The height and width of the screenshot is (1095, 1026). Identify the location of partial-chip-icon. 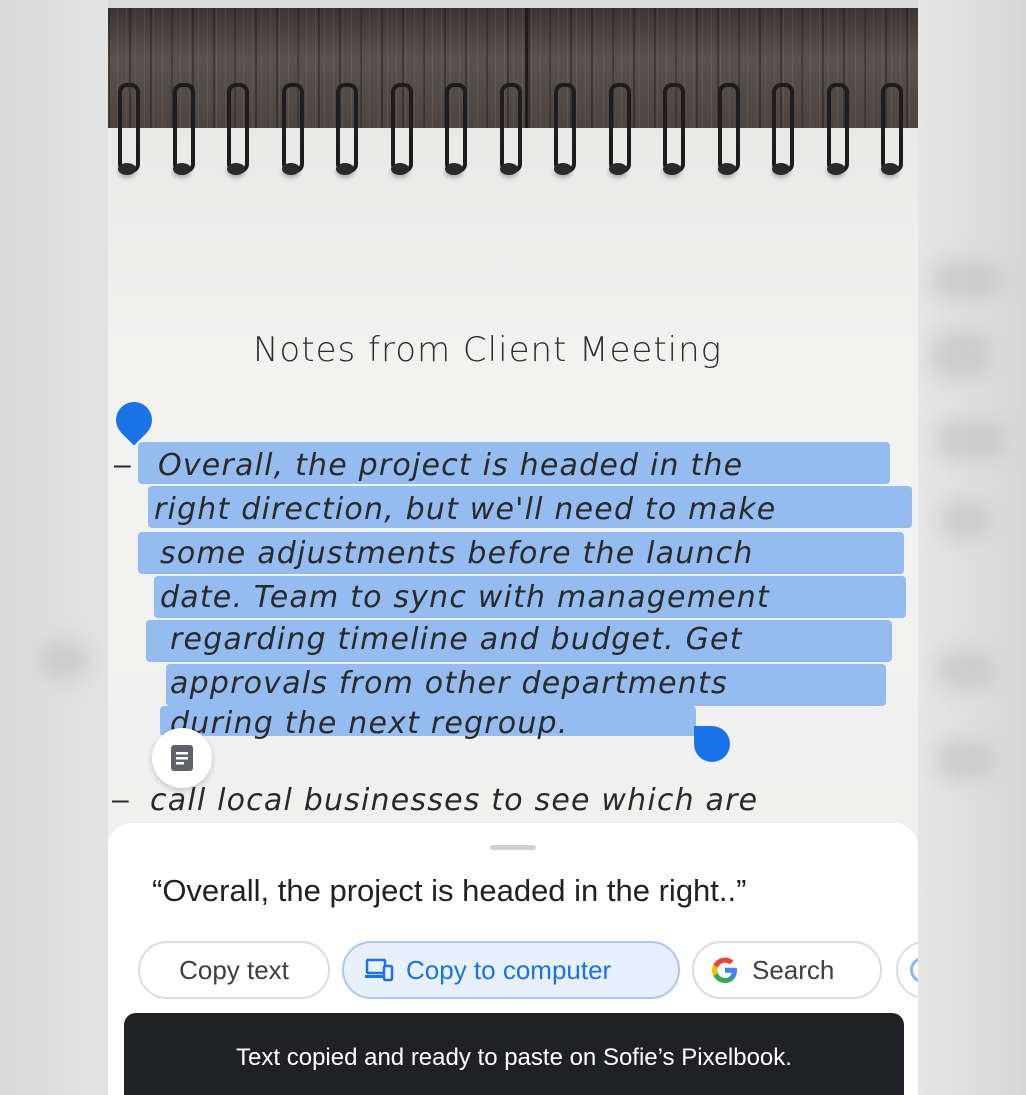
(914, 970).